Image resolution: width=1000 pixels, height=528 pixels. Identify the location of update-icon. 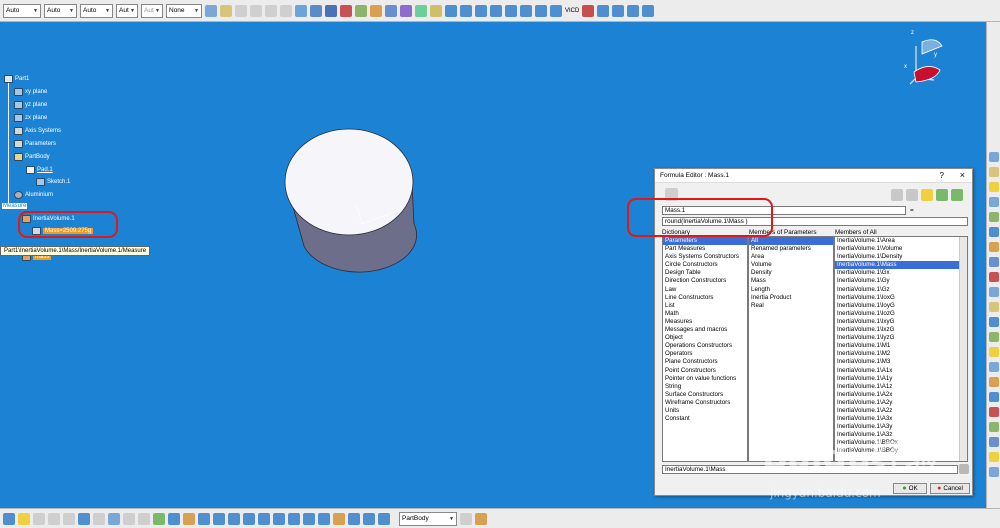
(159, 518).